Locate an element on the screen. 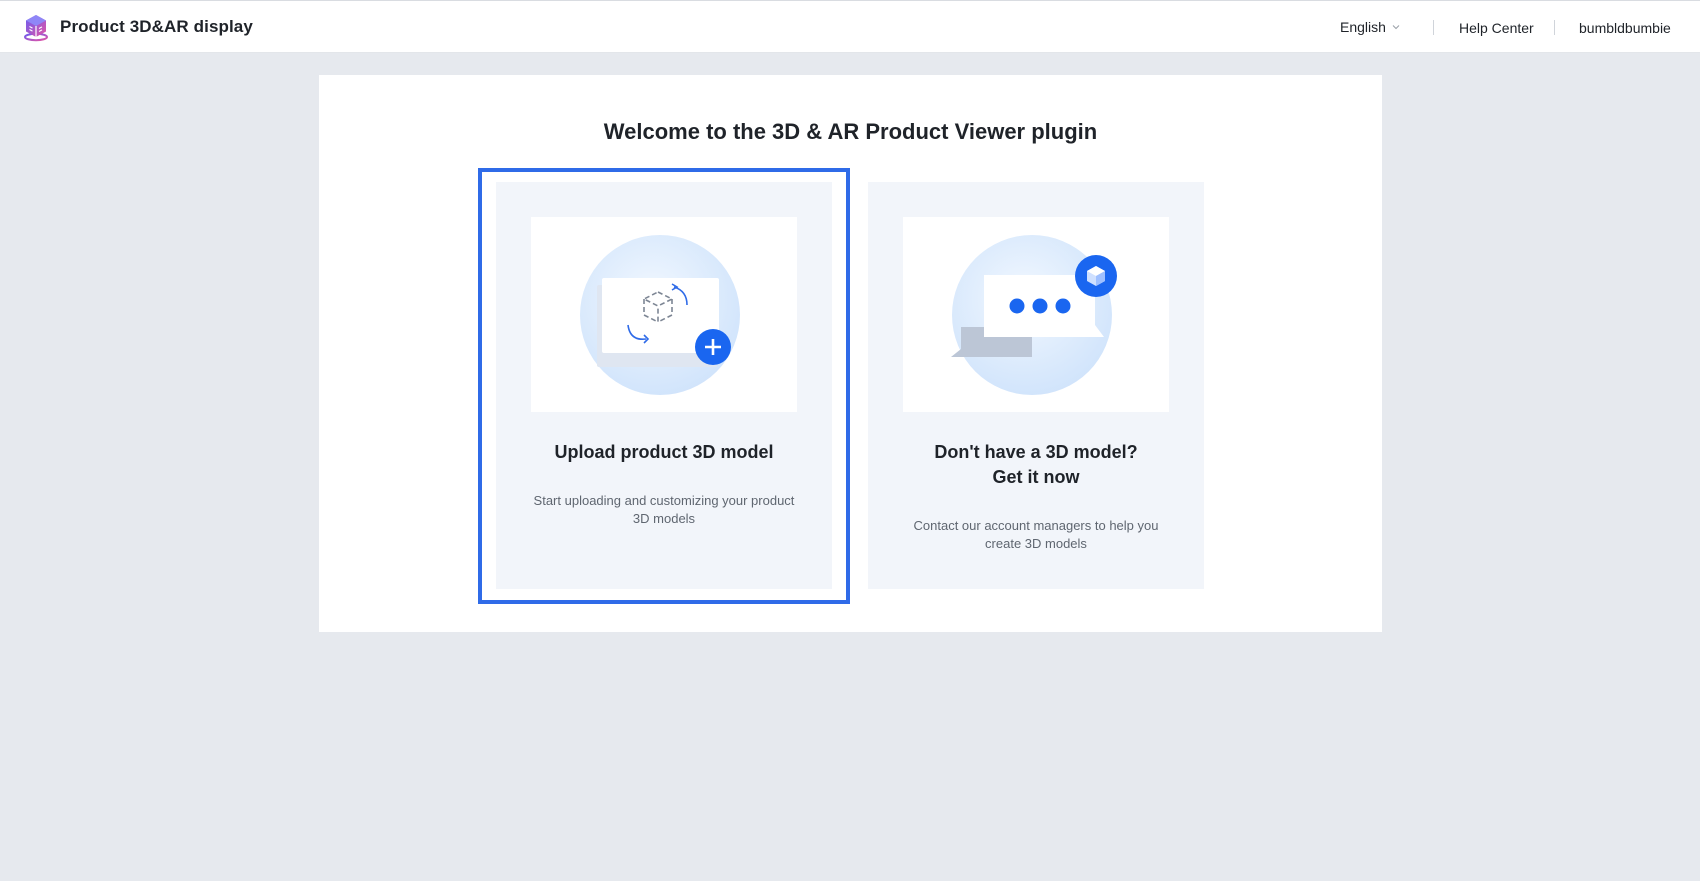 The height and width of the screenshot is (881, 1700). language-selector: English is located at coordinates (1370, 27).